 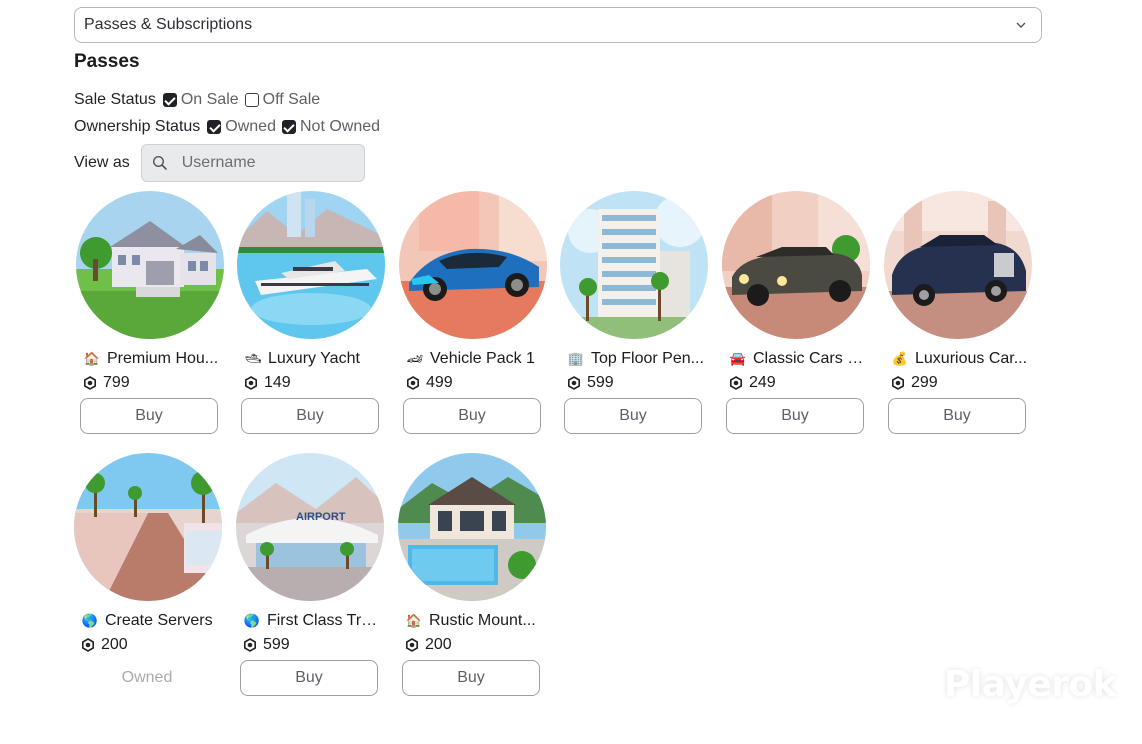 I want to click on mountain-house-image, so click(x=472, y=527).